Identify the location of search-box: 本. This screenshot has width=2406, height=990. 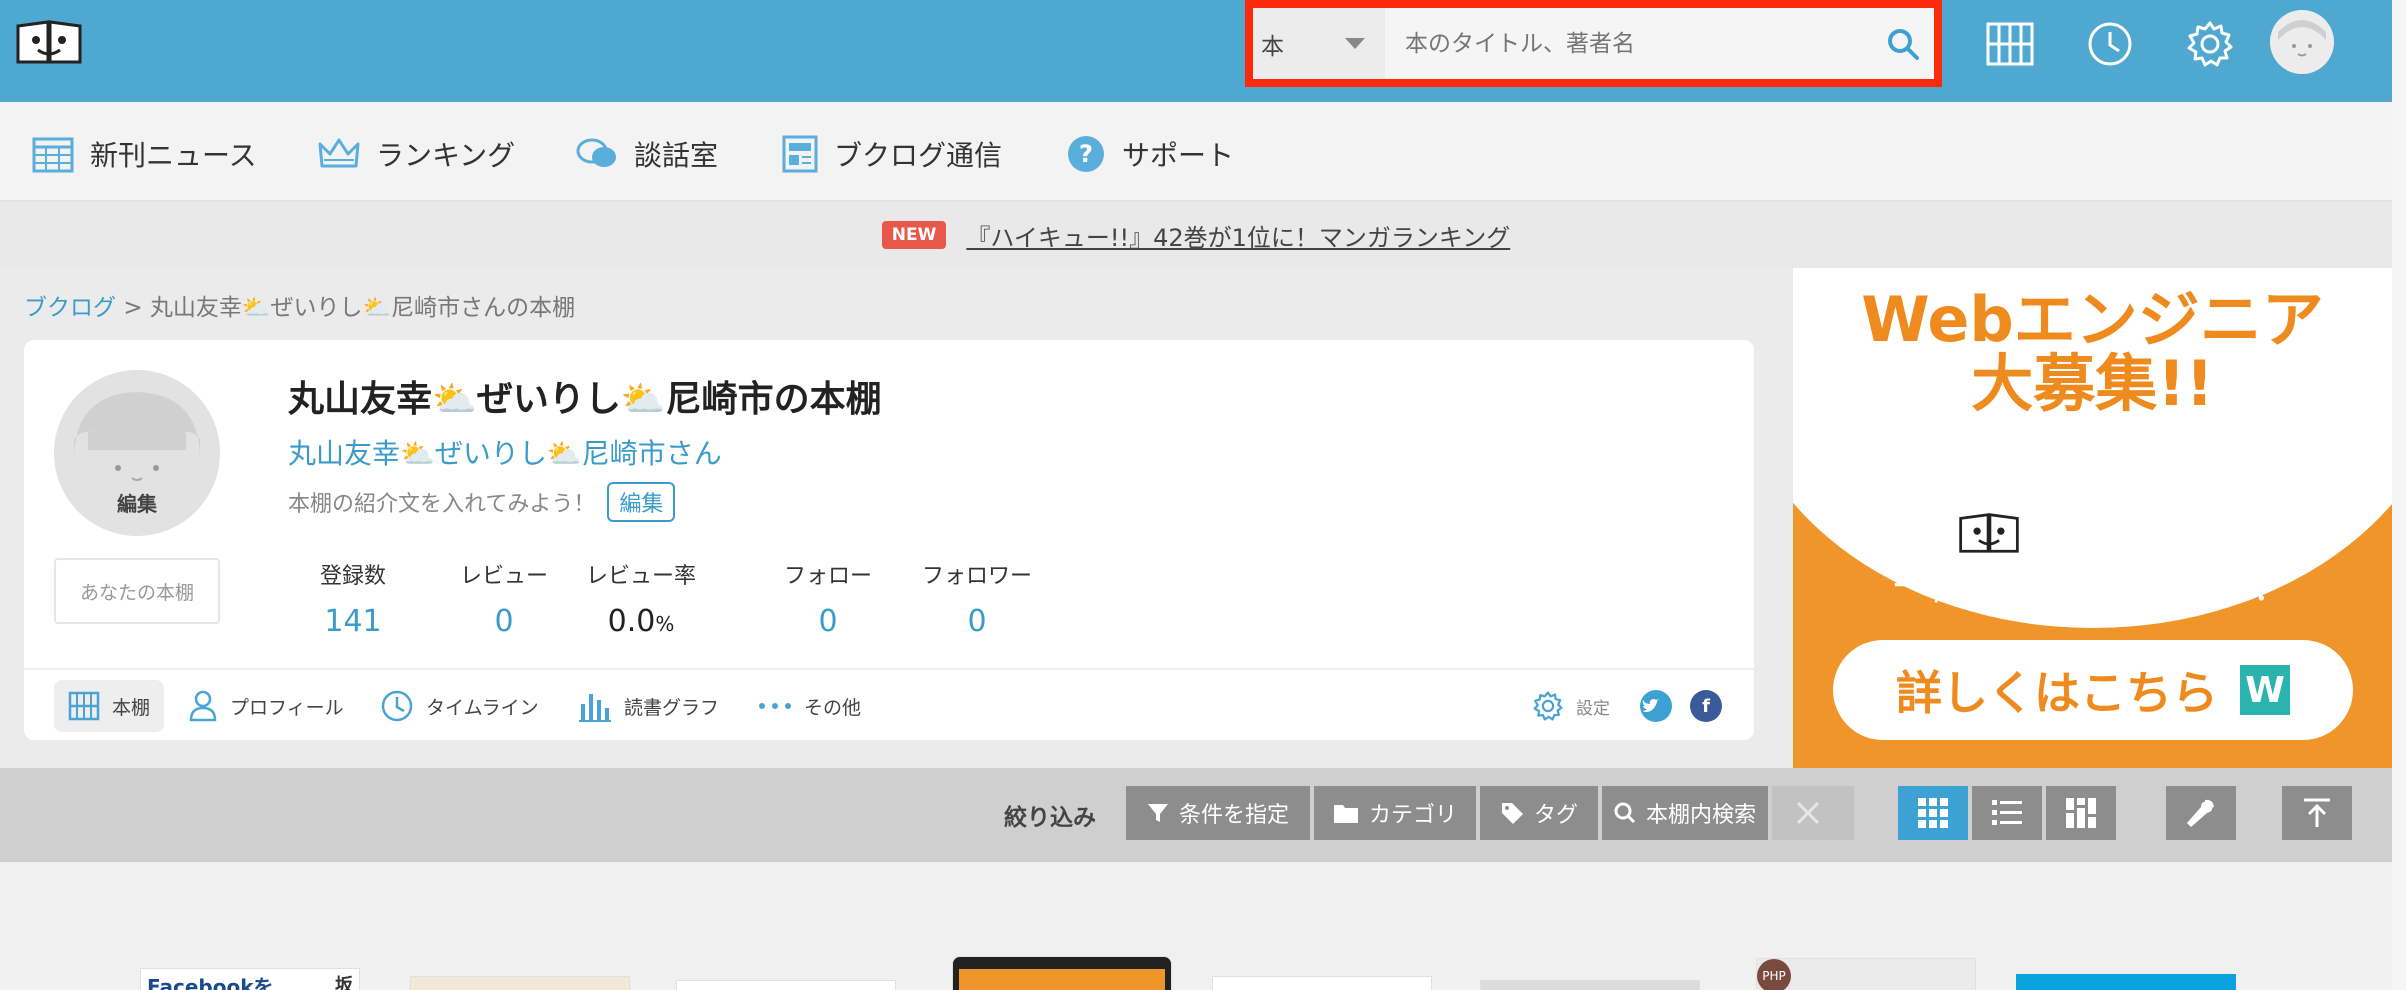
(1593, 43).